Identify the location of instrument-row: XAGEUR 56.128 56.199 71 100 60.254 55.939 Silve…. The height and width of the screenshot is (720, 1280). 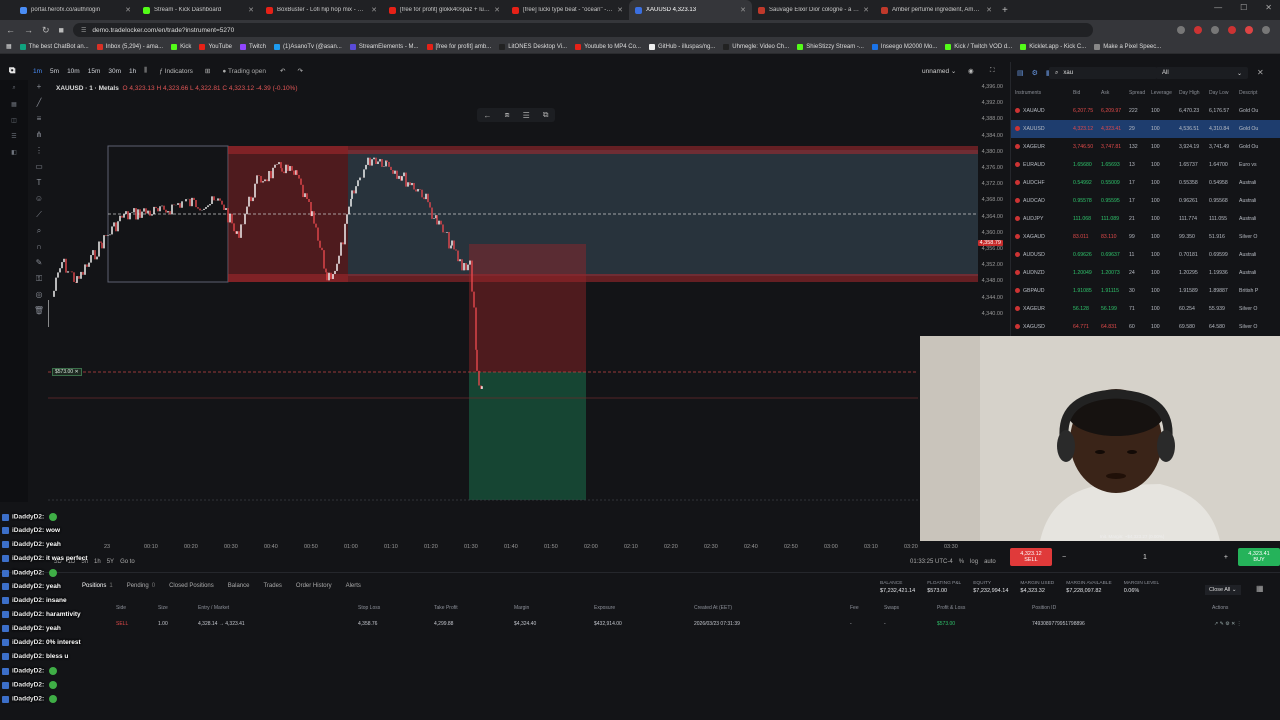
(1145, 309).